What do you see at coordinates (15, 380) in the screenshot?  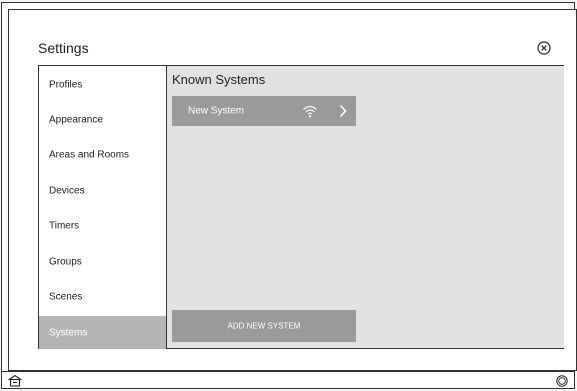 I see `home-icon` at bounding box center [15, 380].